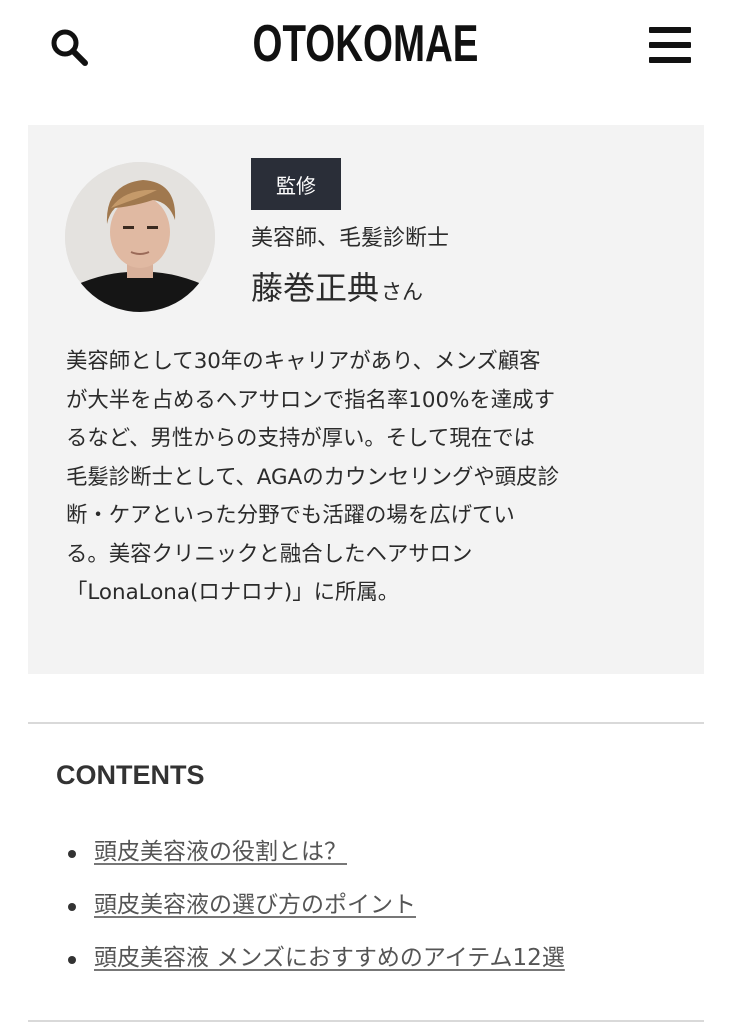 The image size is (731, 1024). I want to click on avatar, so click(140, 237).